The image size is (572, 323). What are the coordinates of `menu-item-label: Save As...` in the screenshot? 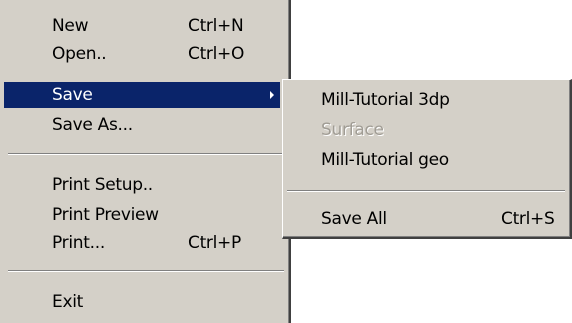 It's located at (92, 125).